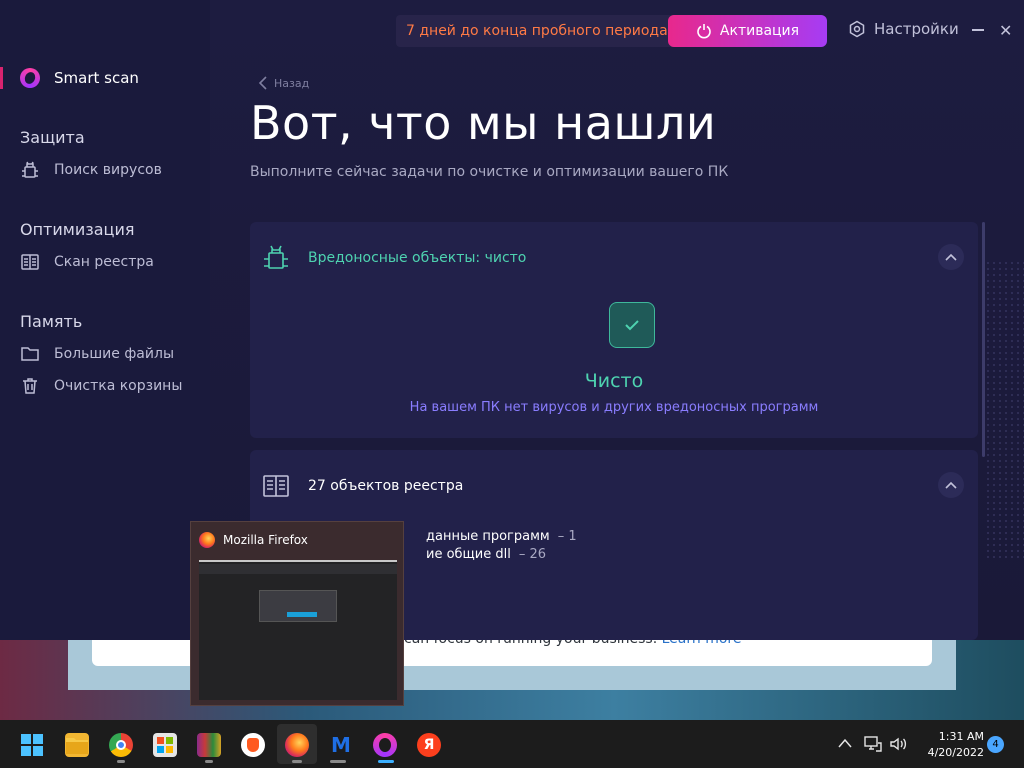 This screenshot has height=768, width=1024. Describe the element at coordinates (114, 354) in the screenshot. I see `sidebar-item-label: Большие файлы` at that location.